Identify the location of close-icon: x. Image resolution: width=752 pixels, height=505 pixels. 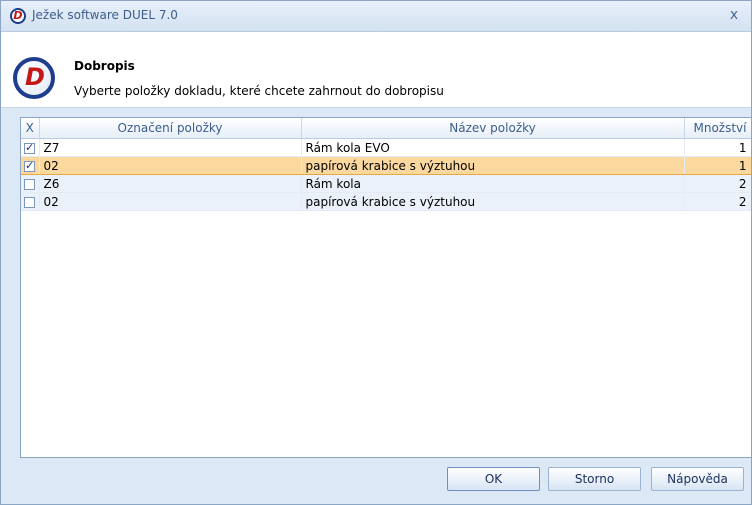
(734, 15).